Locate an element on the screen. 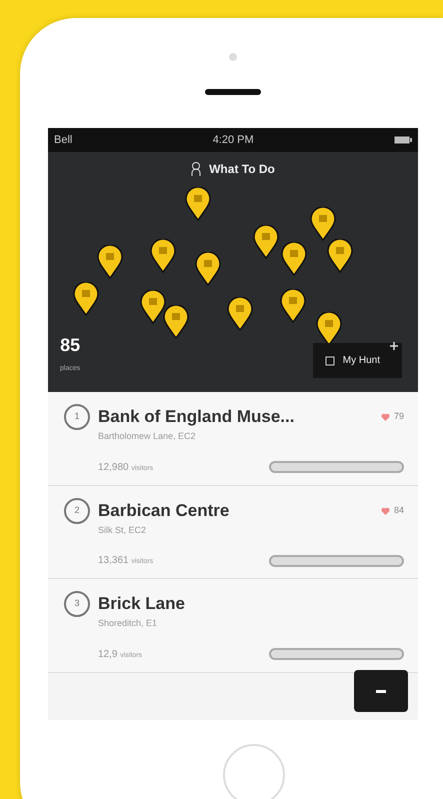 This screenshot has width=443, height=799. place-name: Brick Lane is located at coordinates (141, 604).